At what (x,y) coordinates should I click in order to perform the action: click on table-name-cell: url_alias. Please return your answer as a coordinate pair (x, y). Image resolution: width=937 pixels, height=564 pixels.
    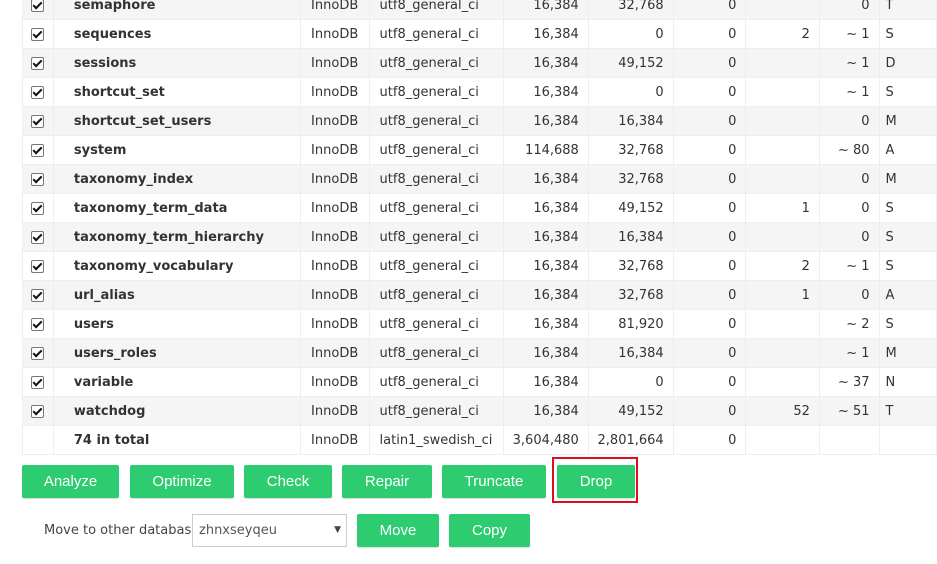
    Looking at the image, I should click on (177, 295).